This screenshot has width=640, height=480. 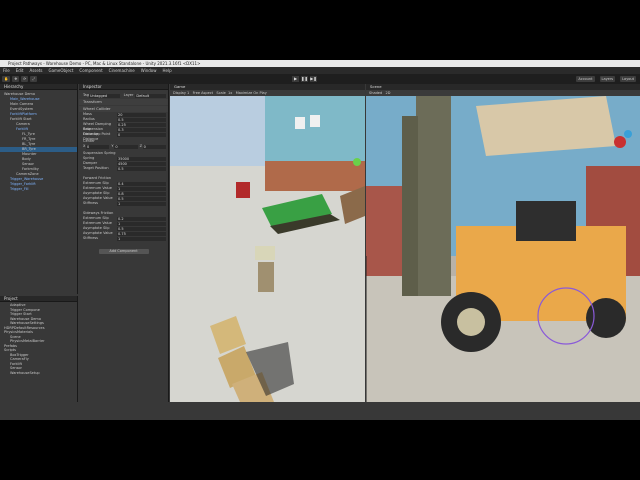 I want to click on scale-value: 1x, so click(x=230, y=93).